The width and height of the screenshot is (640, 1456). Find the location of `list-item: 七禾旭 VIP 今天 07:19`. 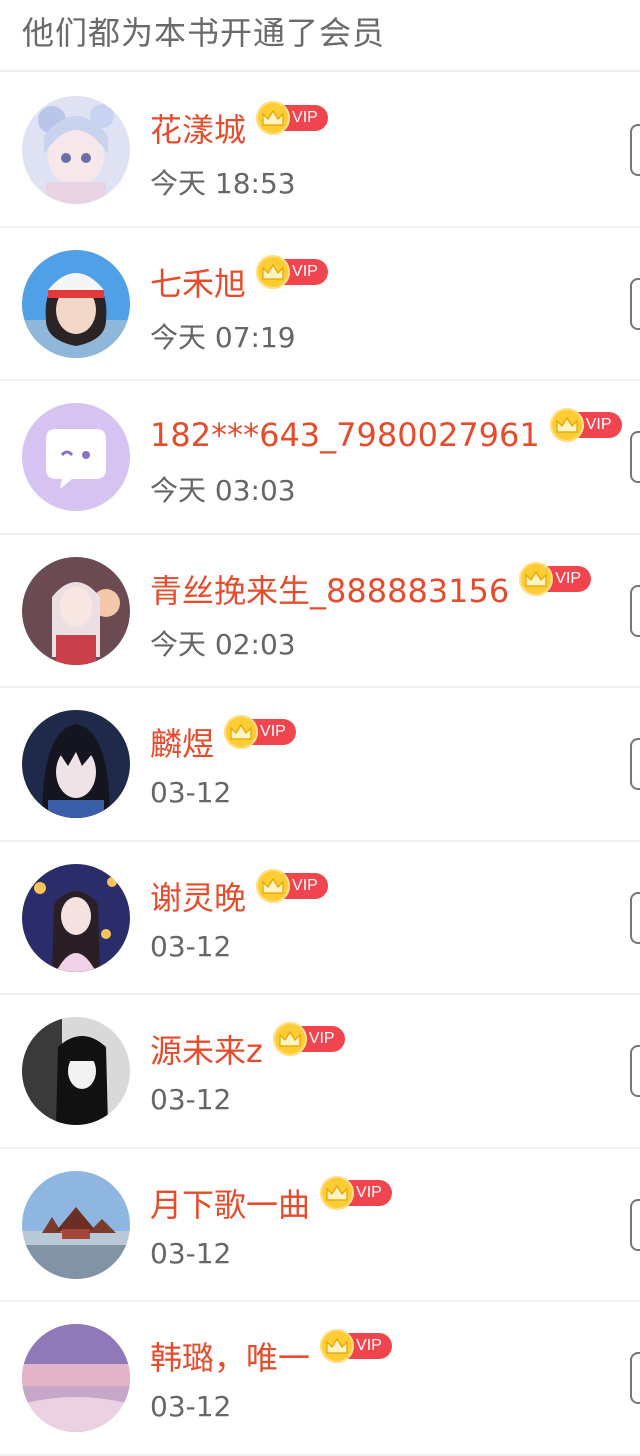

list-item: 七禾旭 VIP 今天 07:19 is located at coordinates (320, 304).